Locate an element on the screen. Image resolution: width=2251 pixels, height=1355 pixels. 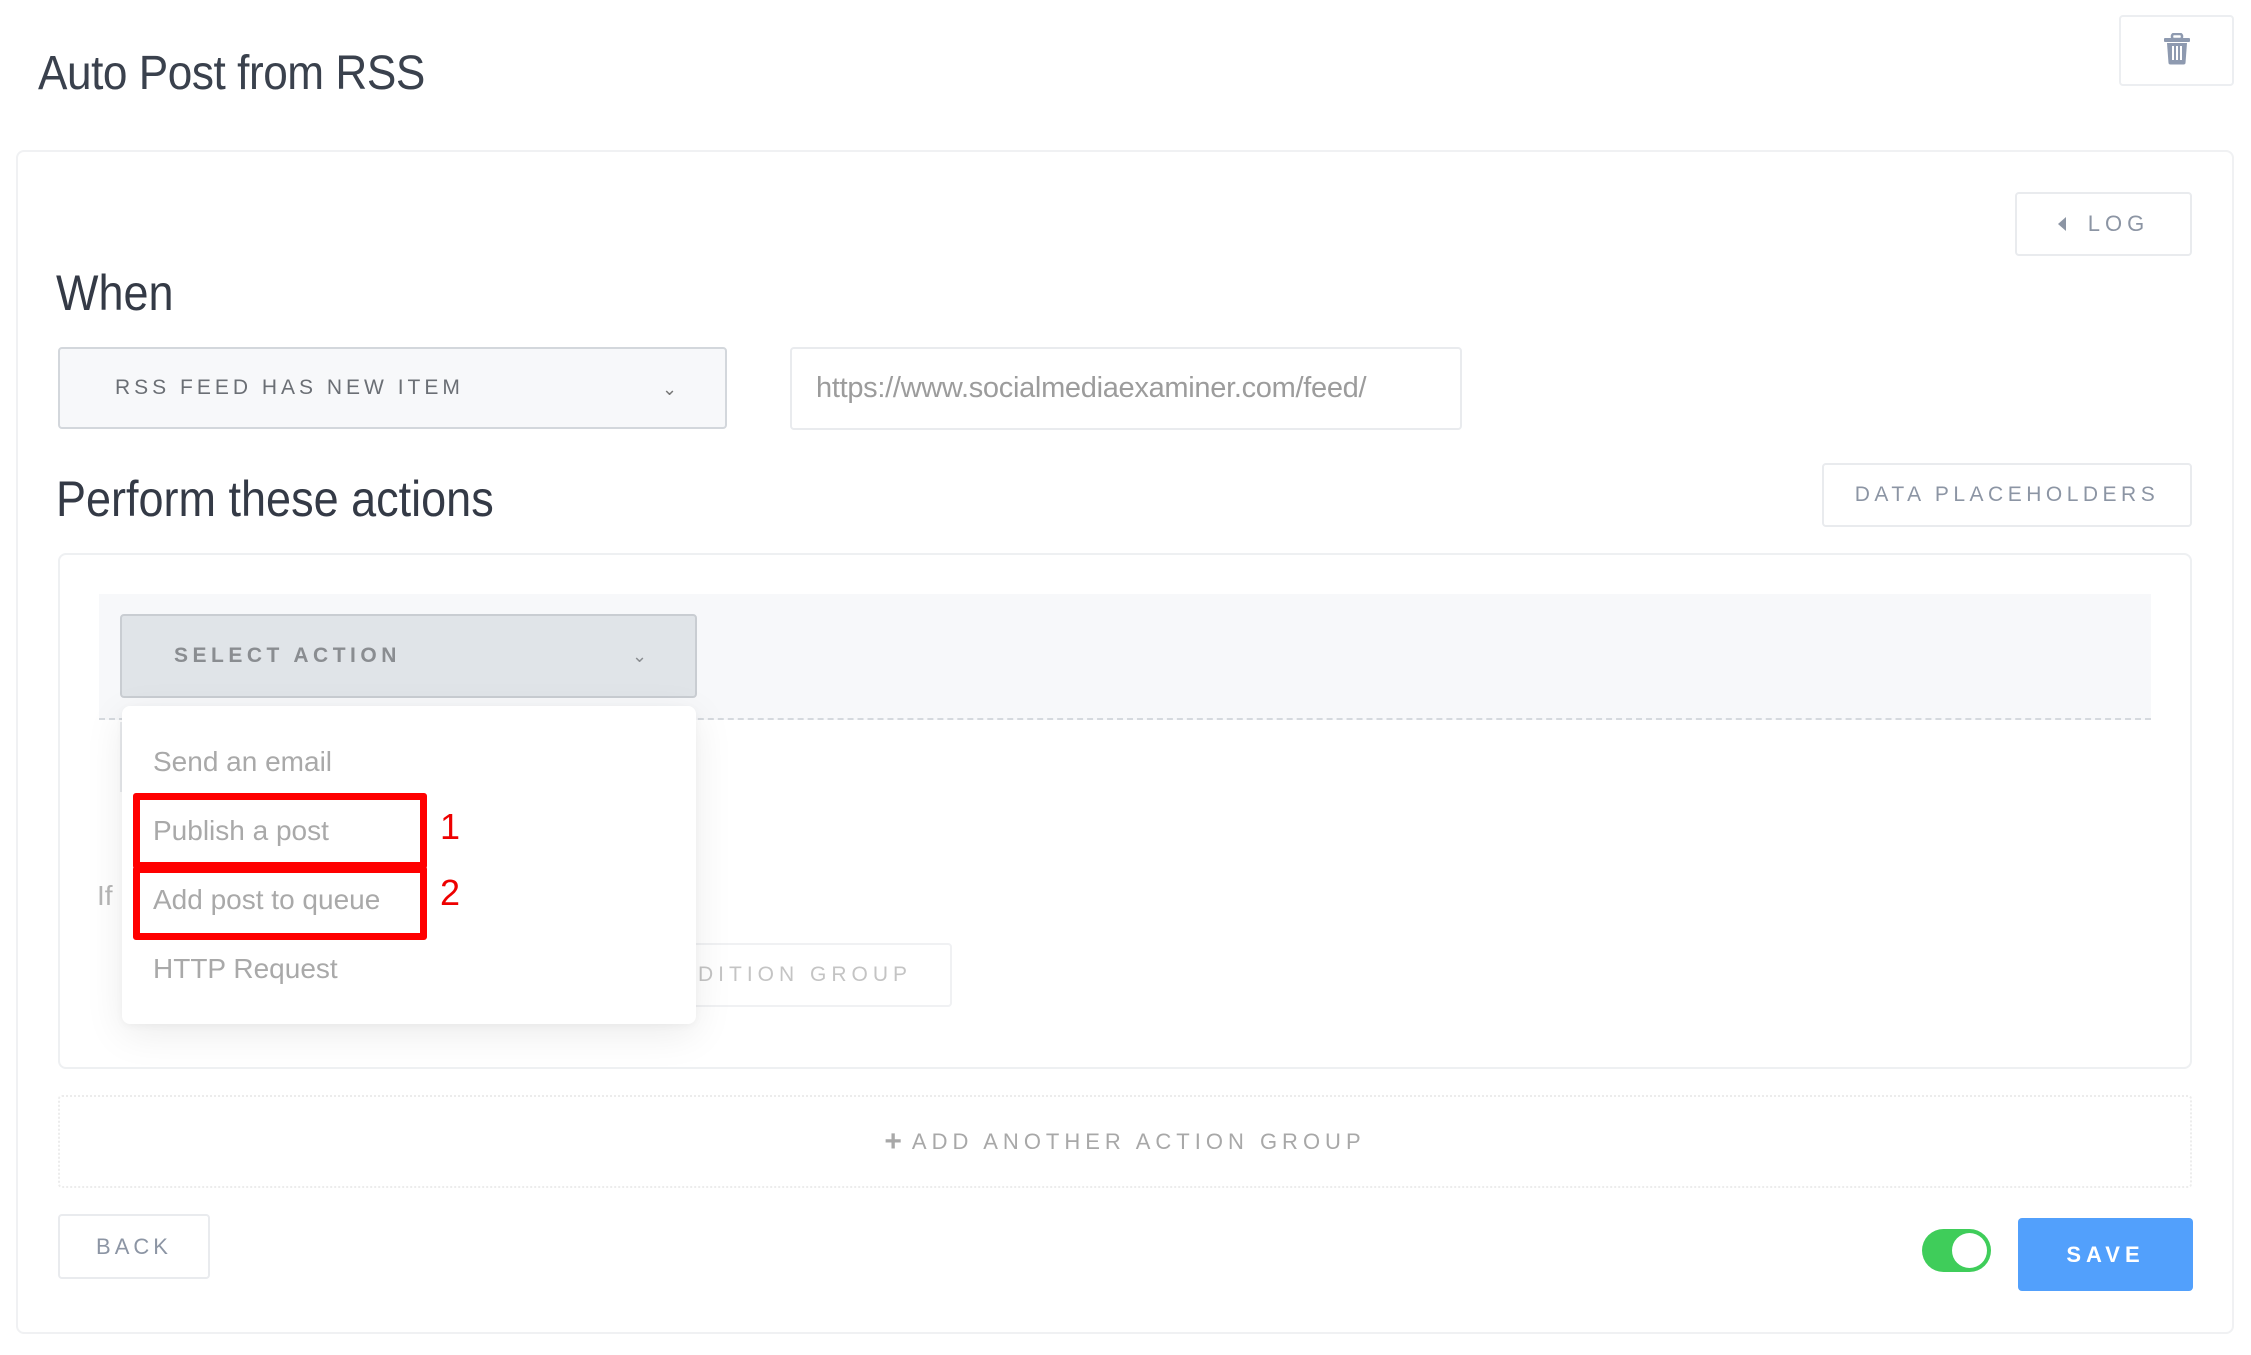
trigger-select: RSS FEED HAS NEW ITEM ⌄ is located at coordinates (392, 388).